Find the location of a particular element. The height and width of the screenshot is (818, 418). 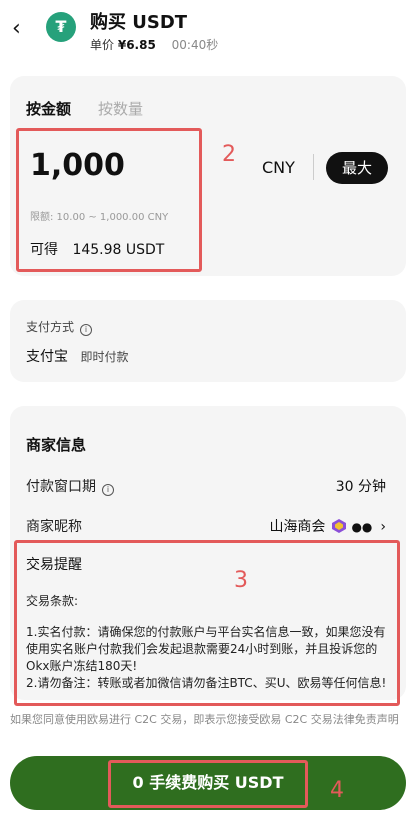

payment-method-label-row: 支付方式 i is located at coordinates (59, 327).